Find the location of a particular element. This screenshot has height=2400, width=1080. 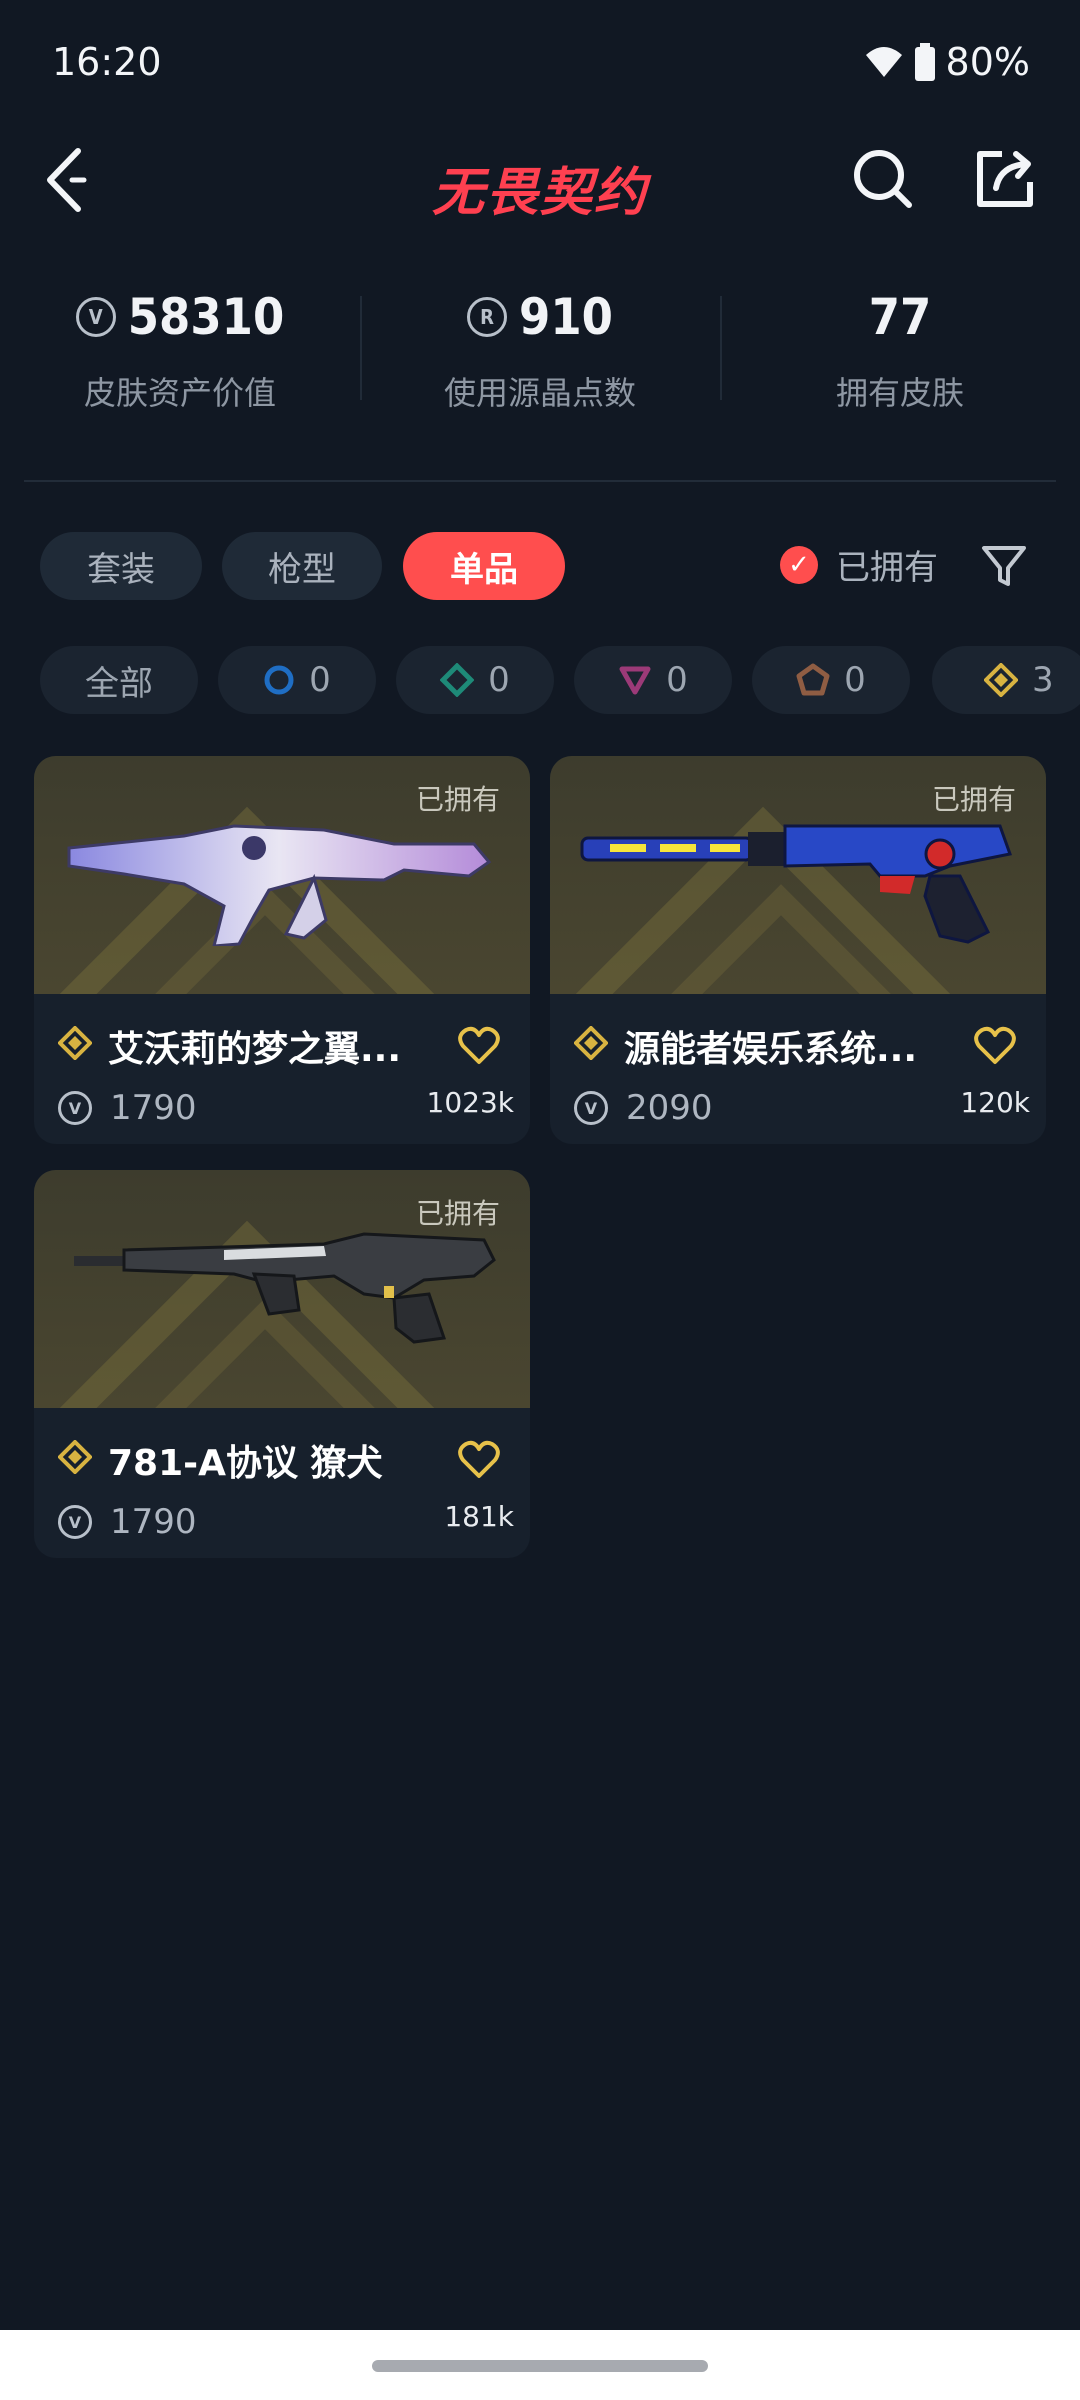

rarity-chip-deluxe: 0 is located at coordinates (475, 680).